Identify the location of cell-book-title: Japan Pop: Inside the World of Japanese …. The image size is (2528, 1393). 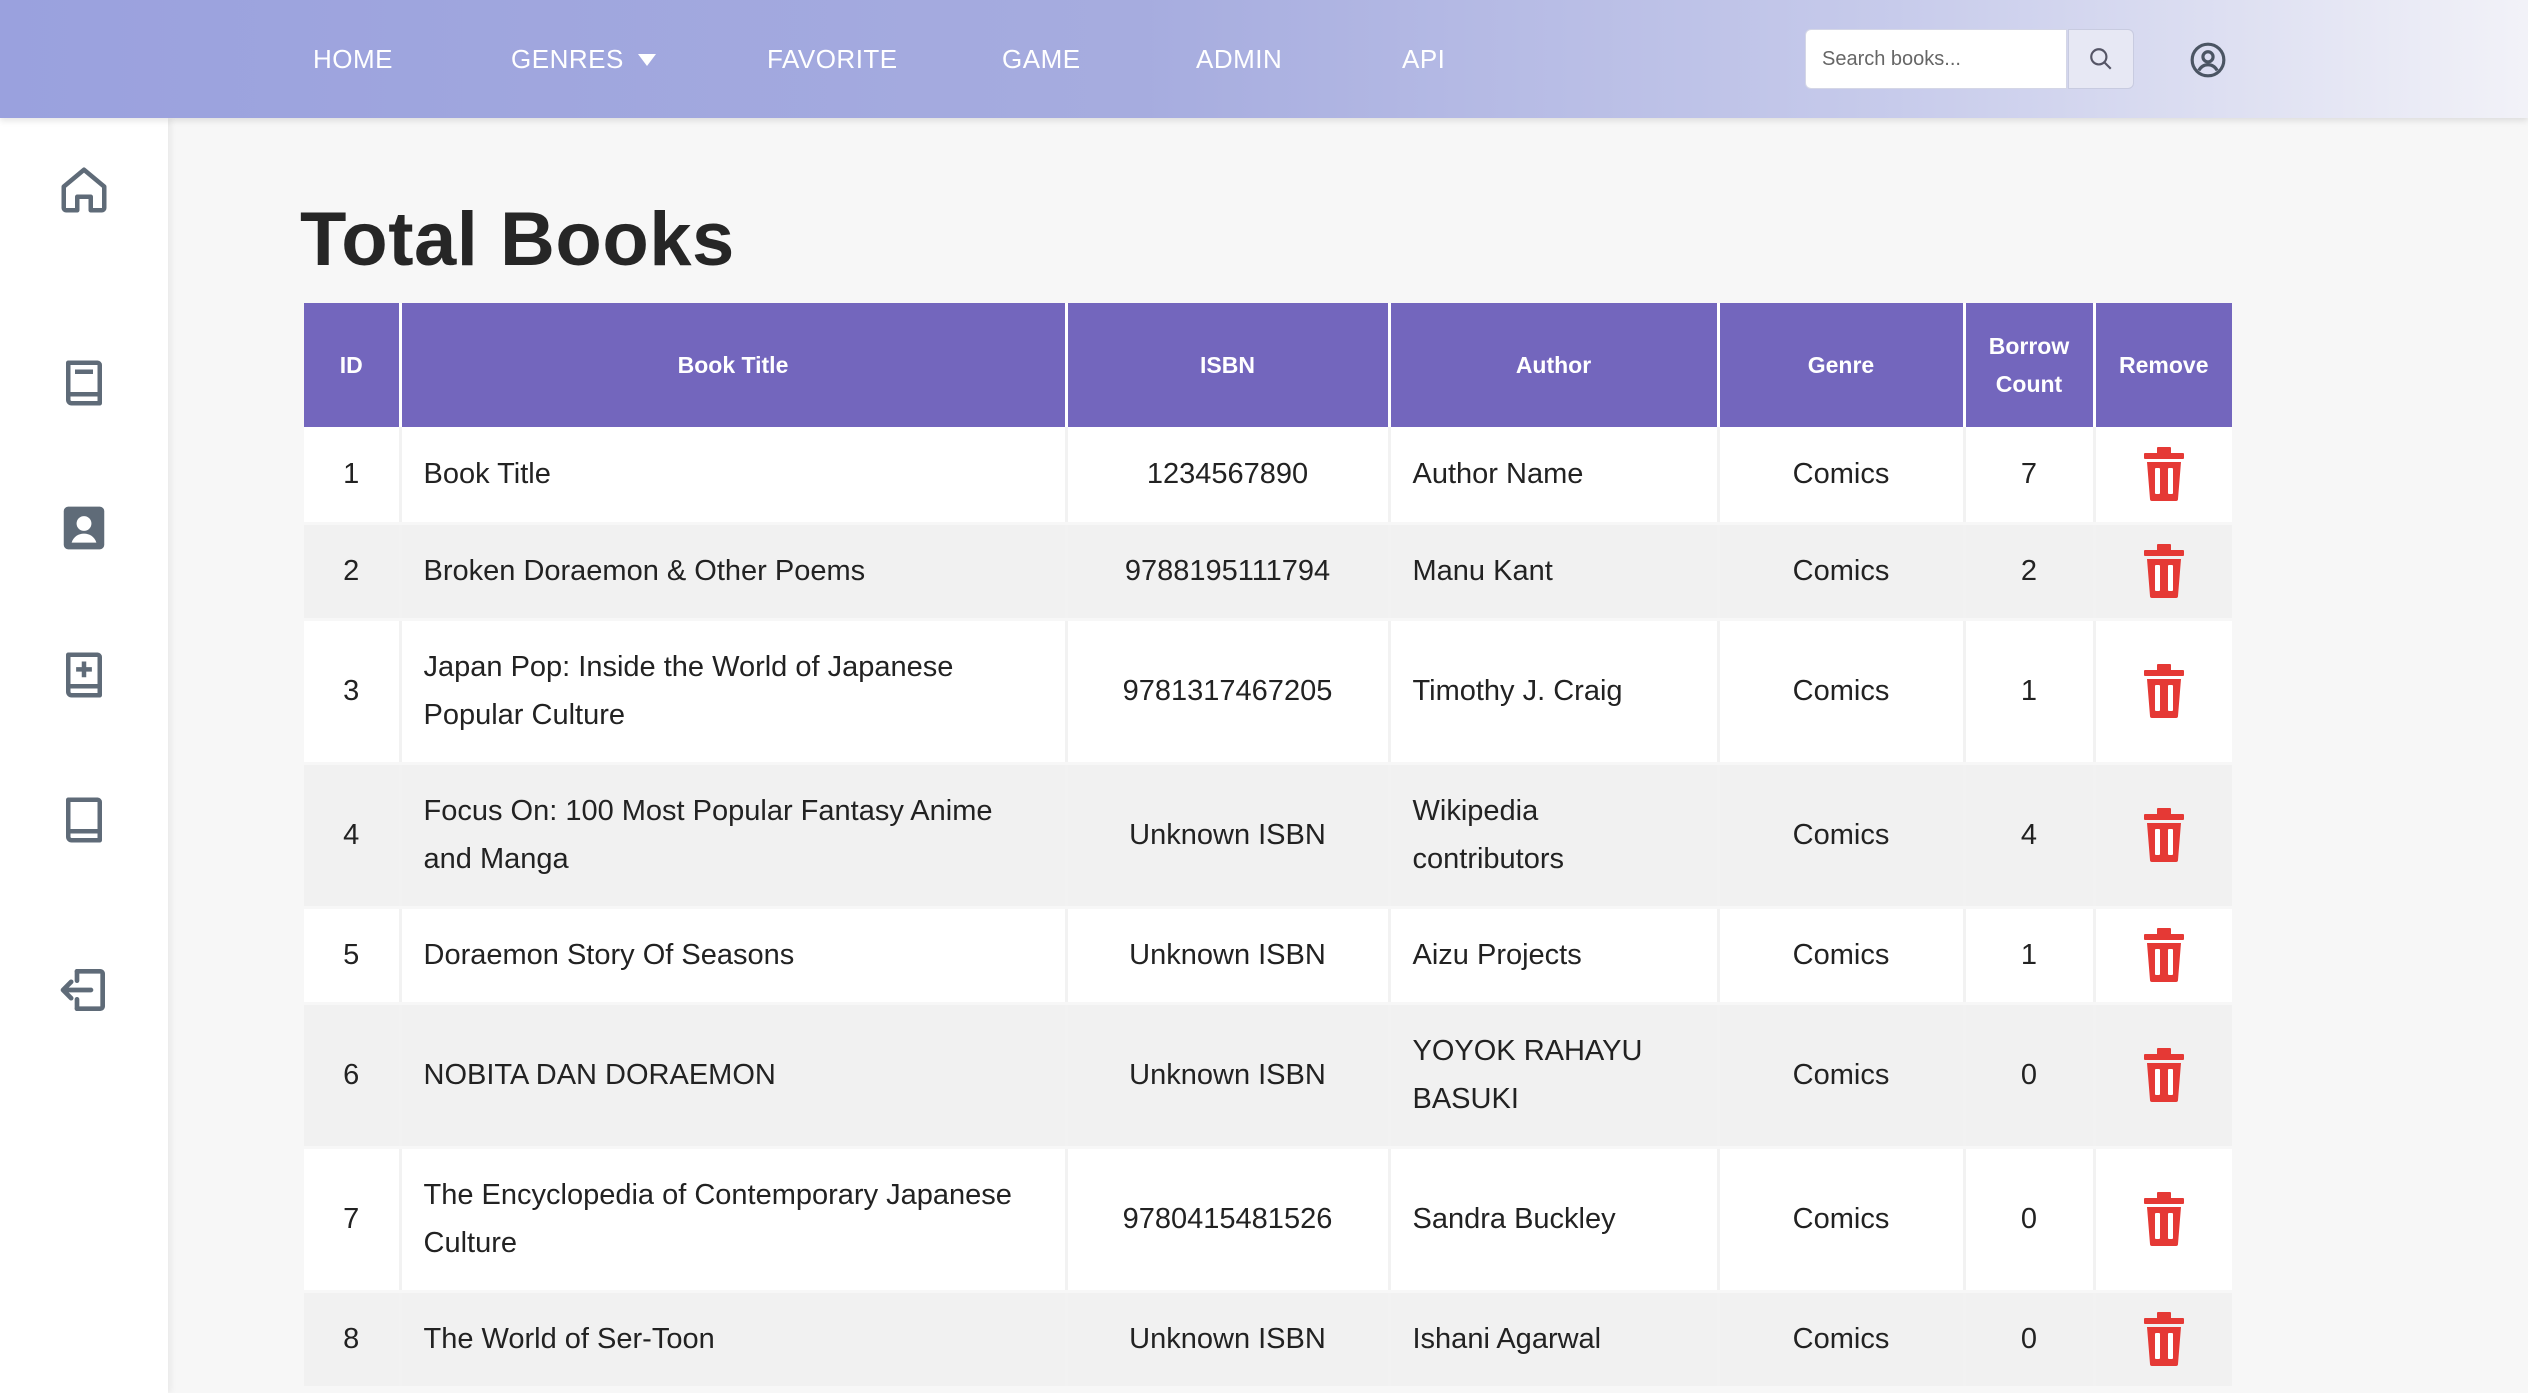
(734, 692).